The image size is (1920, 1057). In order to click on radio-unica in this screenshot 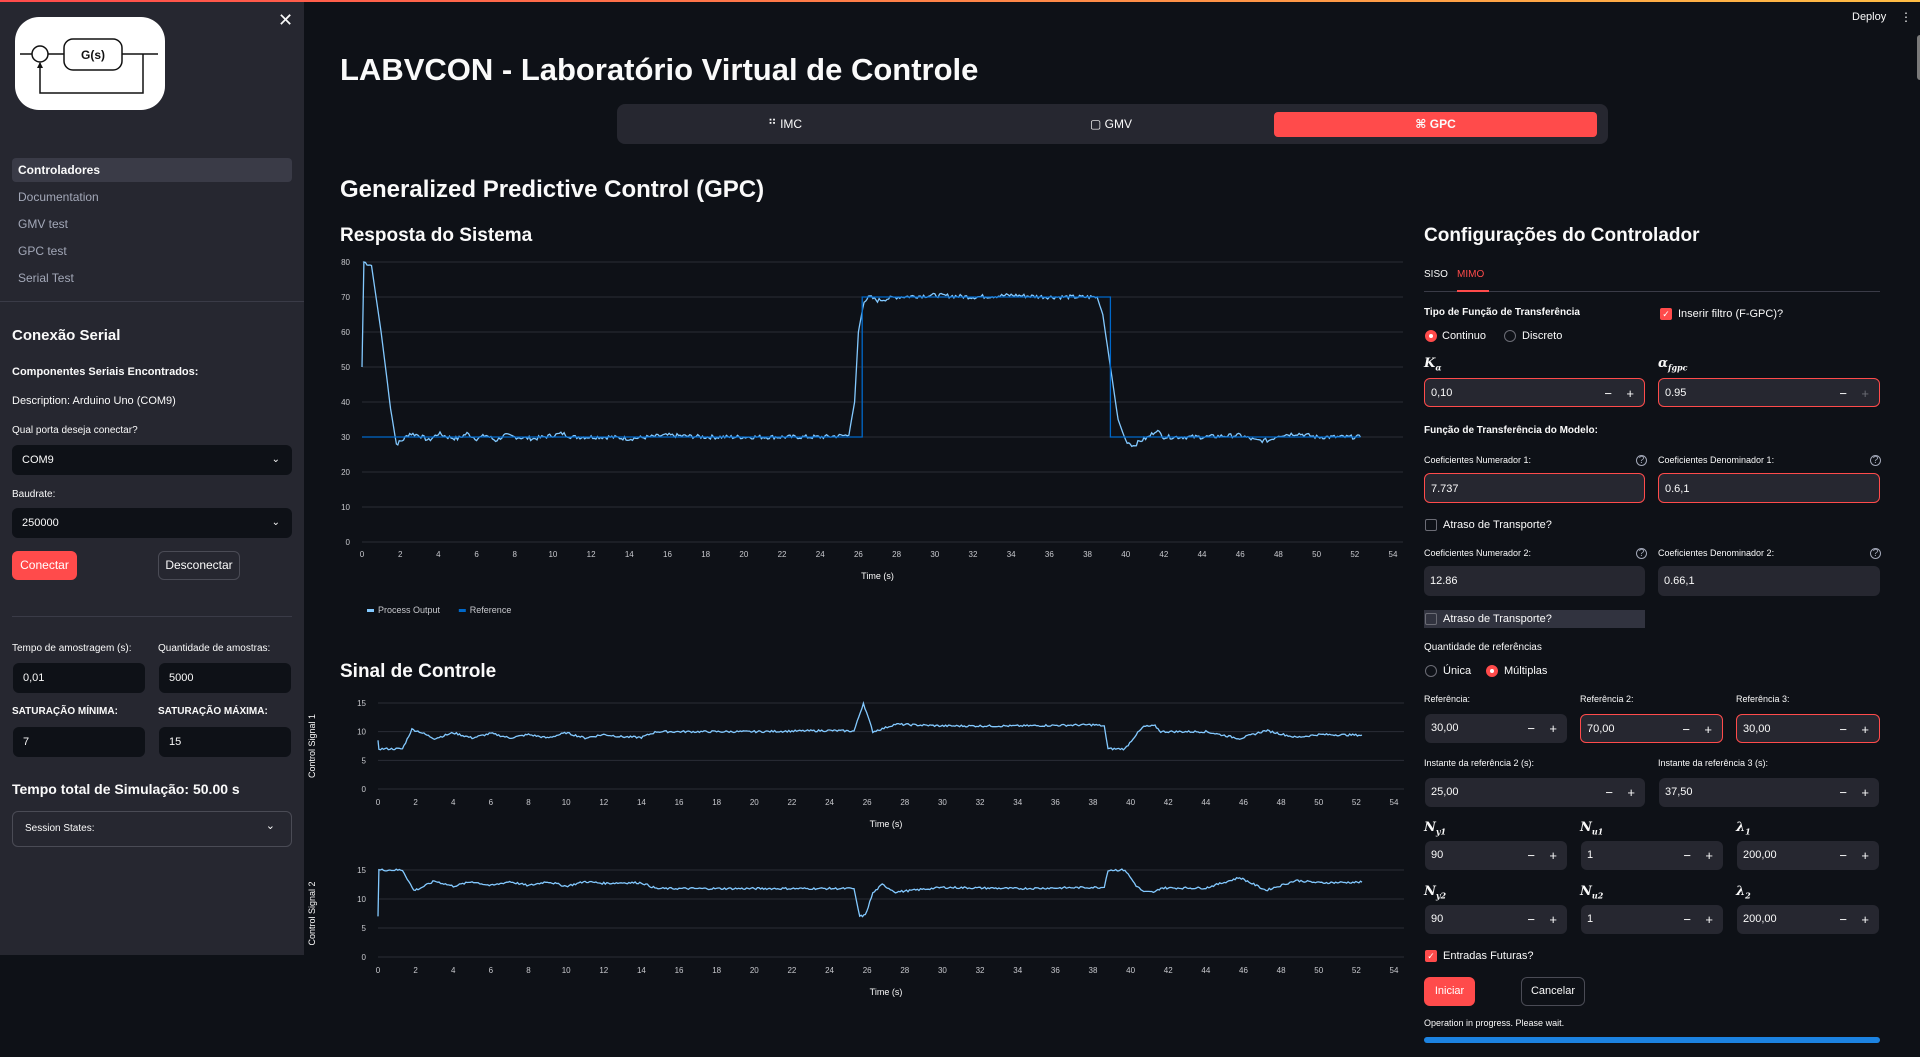, I will do `click(1431, 671)`.